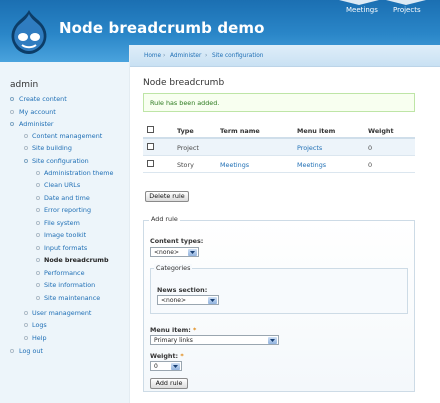  Describe the element at coordinates (173, 268) in the screenshot. I see `categories-legend: Categories` at that location.